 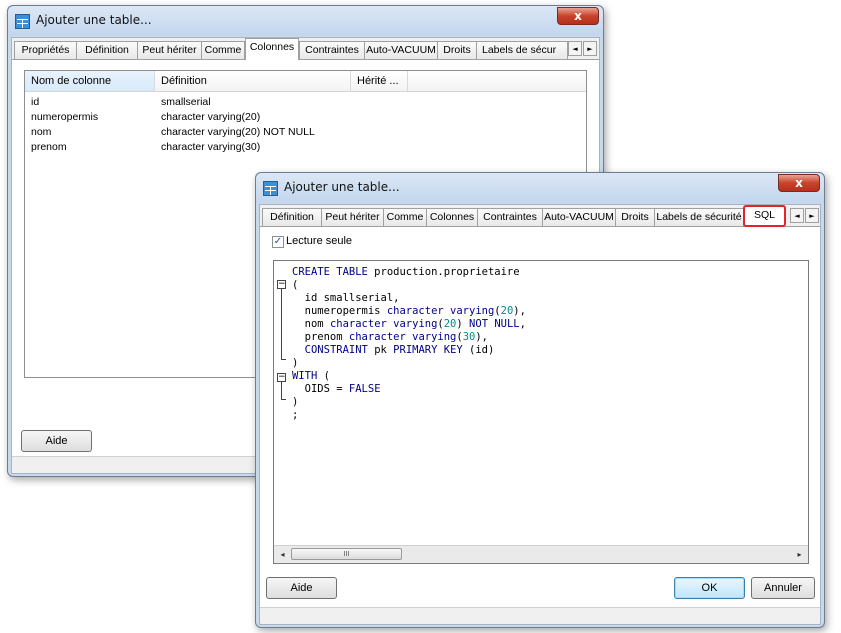 What do you see at coordinates (699, 217) in the screenshot?
I see `front-tab-labels-securite: Labels de sécurité` at bounding box center [699, 217].